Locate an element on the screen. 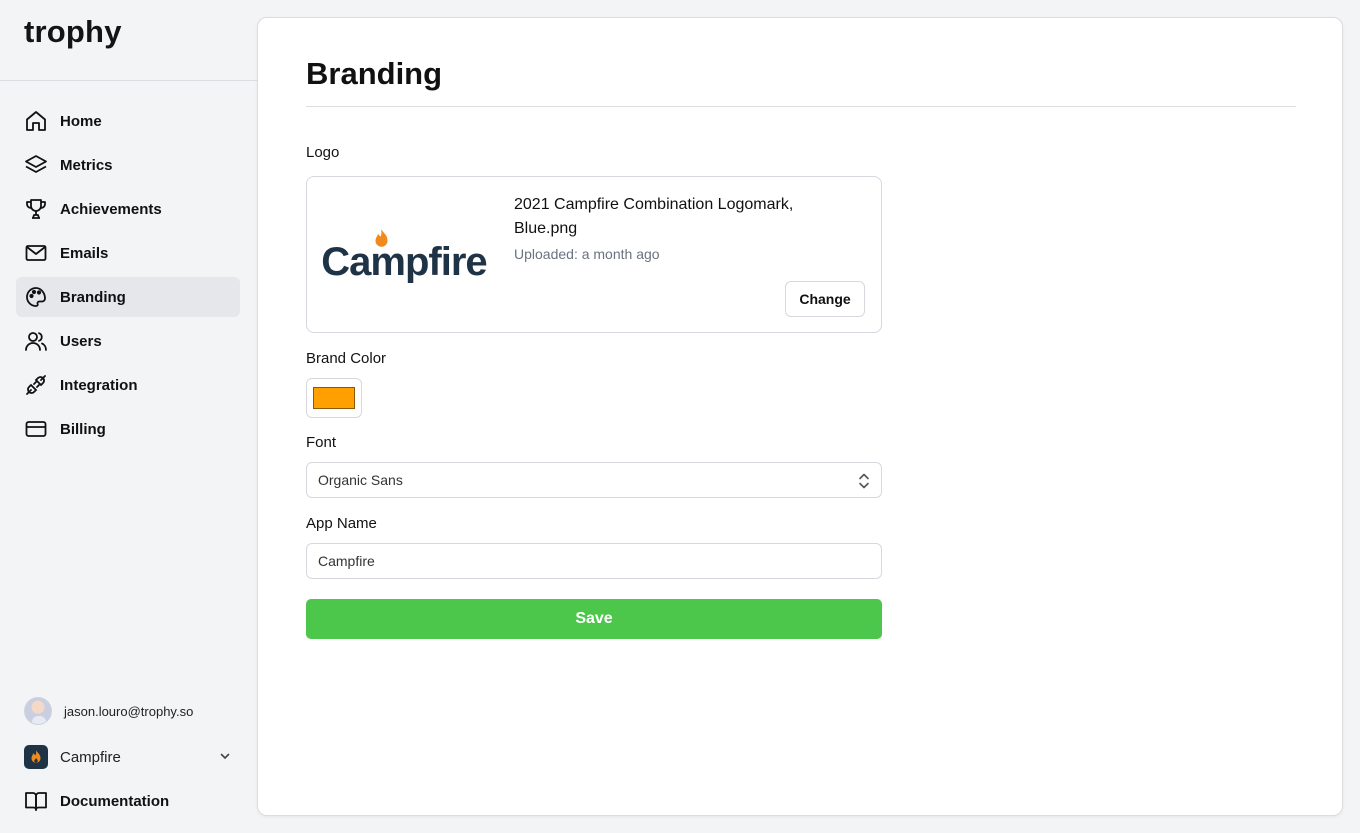  chevron-up-down-icon is located at coordinates (864, 481).